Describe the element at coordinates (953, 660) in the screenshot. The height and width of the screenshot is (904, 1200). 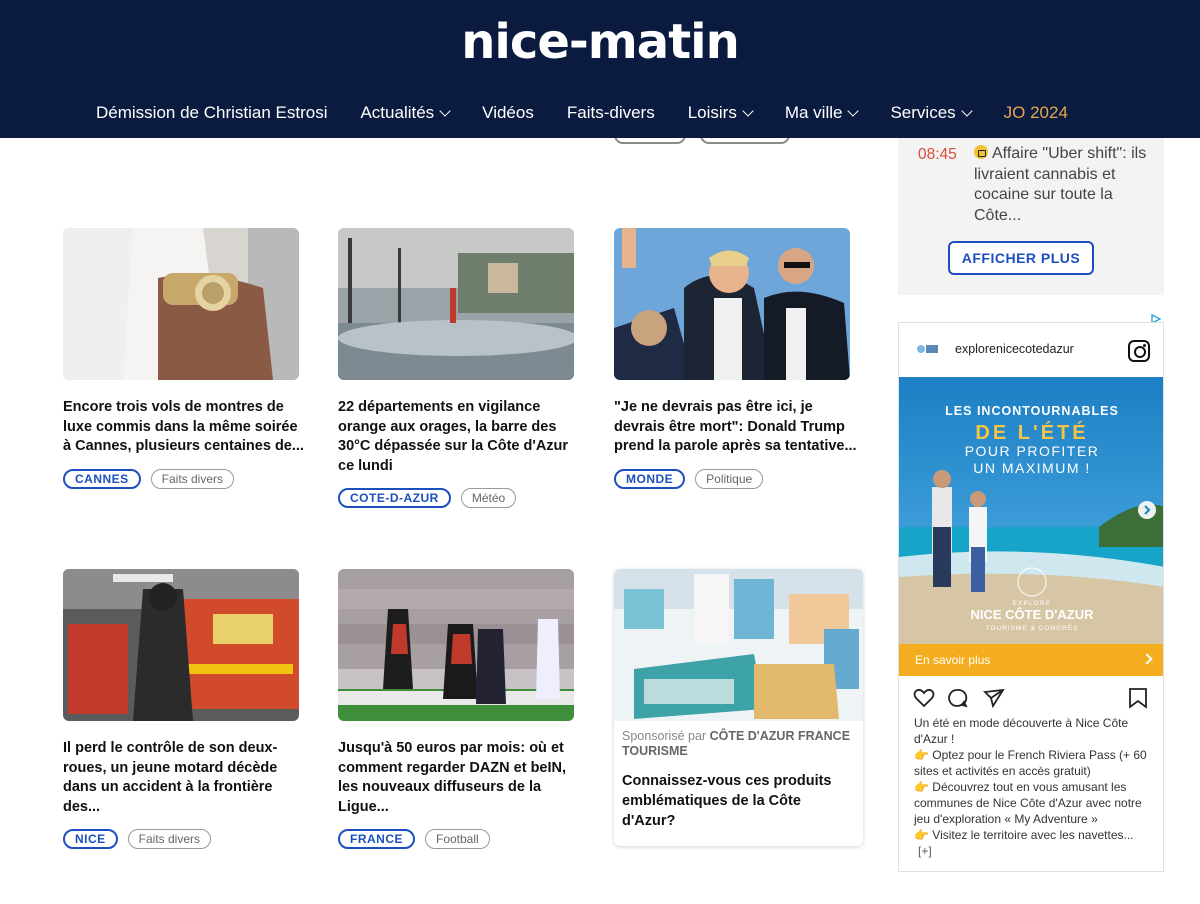
I see `cta-label: En savoir plus` at that location.